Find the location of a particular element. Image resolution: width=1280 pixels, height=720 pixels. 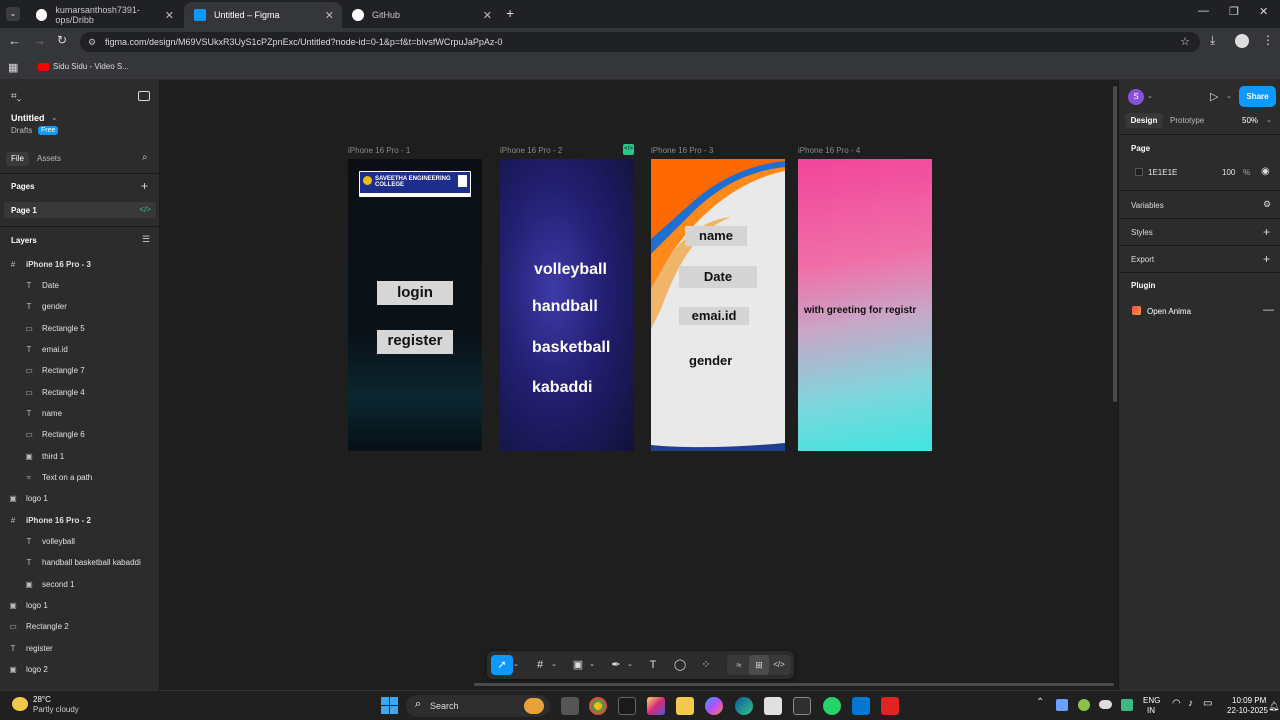

page-opacity-value: 100 is located at coordinates (1228, 172).